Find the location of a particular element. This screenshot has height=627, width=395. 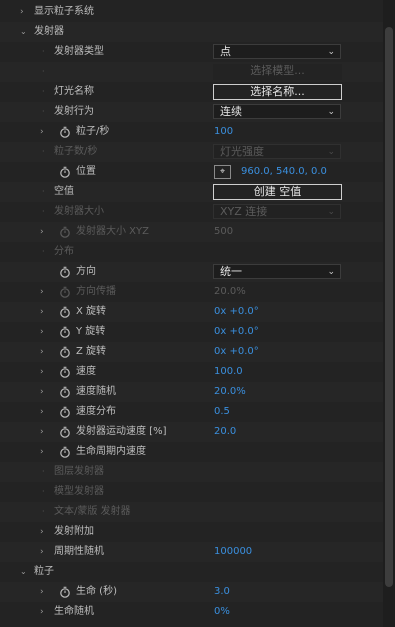

numeric-value: 0% is located at coordinates (222, 612).